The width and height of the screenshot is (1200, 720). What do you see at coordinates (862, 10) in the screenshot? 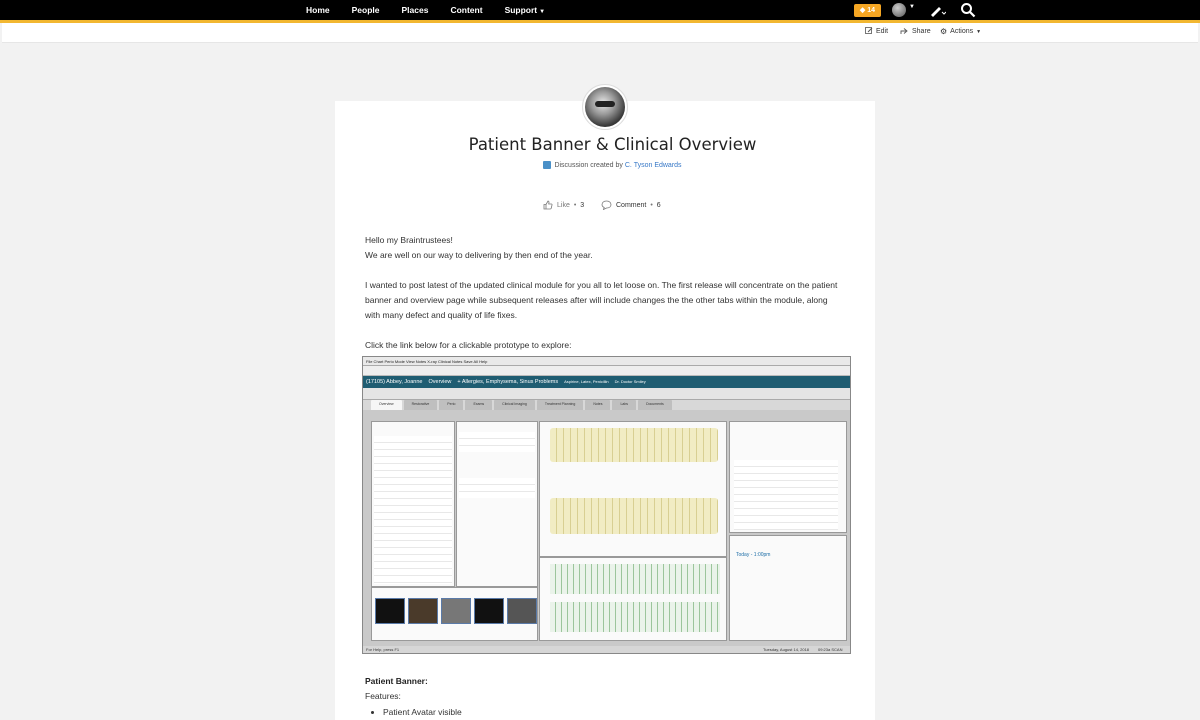
I see `bell-icon: ◆` at bounding box center [862, 10].